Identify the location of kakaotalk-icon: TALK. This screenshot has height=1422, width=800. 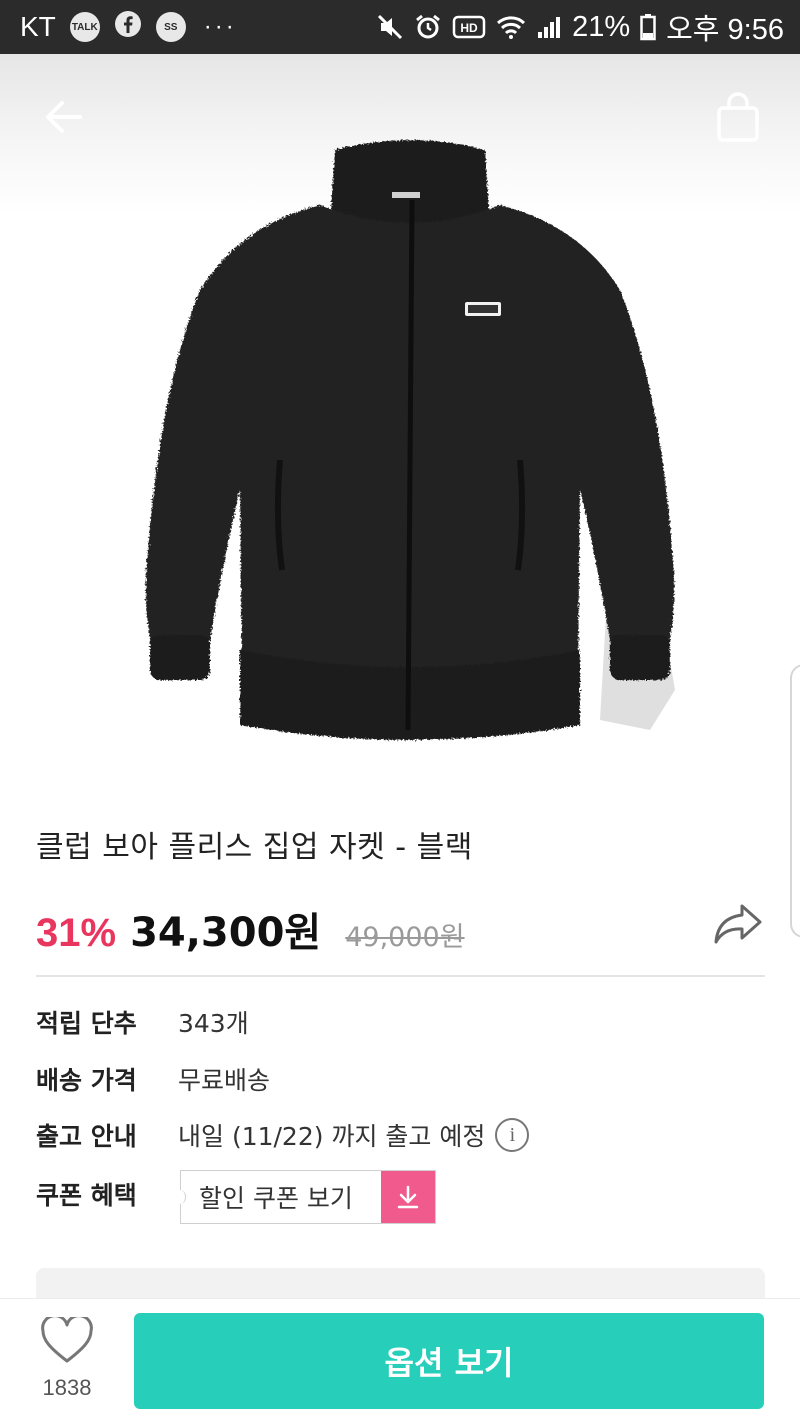
(84, 27).